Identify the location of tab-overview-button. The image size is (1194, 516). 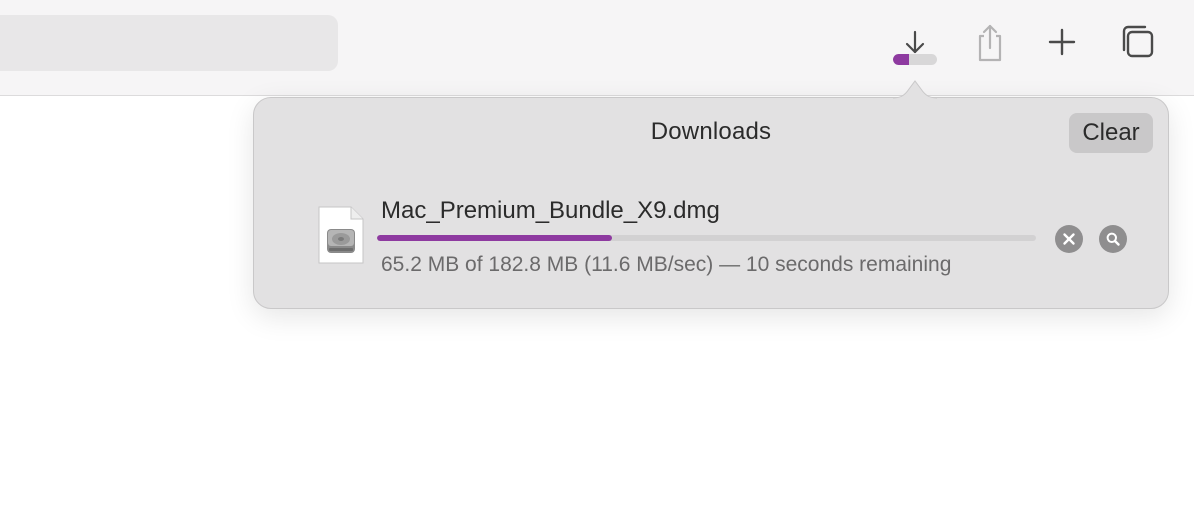
(1138, 42).